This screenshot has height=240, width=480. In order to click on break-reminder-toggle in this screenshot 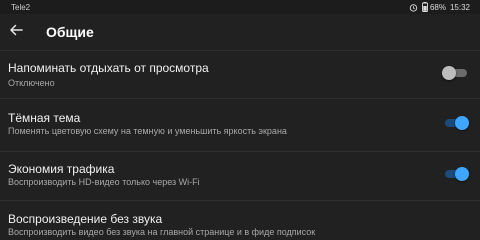, I will do `click(455, 73)`.